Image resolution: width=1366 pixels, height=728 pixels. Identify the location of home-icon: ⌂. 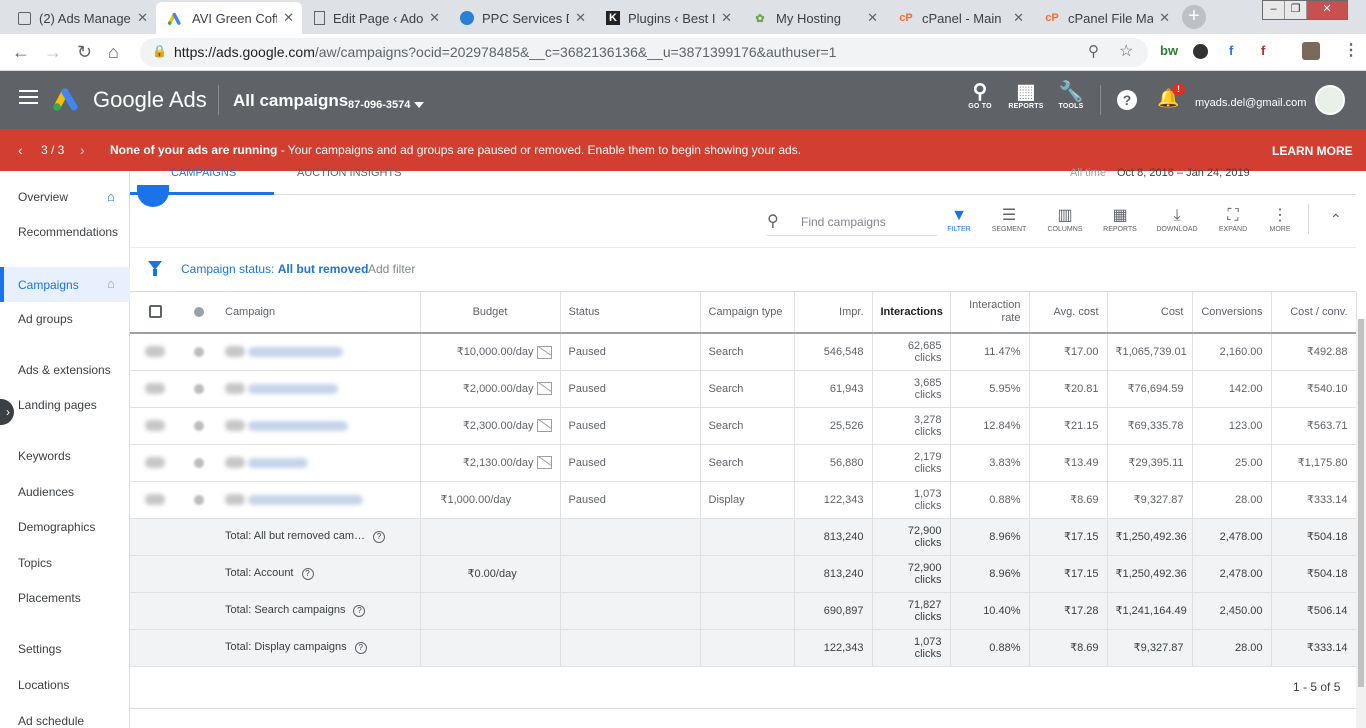
(113, 52).